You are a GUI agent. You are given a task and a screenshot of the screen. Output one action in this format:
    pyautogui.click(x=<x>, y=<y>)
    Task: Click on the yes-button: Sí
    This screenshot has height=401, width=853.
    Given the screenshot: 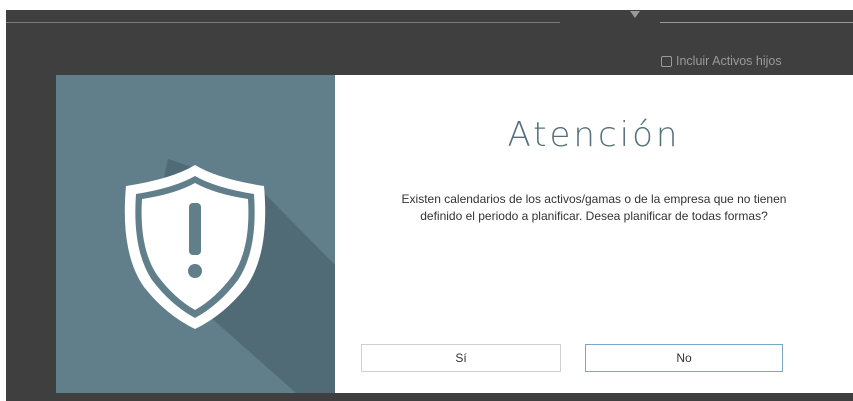 What is the action you would take?
    pyautogui.click(x=461, y=358)
    